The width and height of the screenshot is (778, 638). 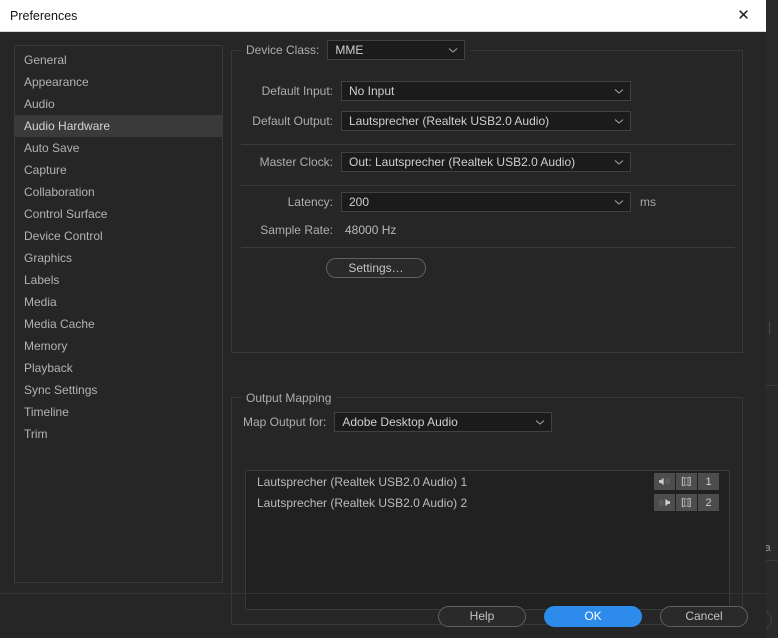 What do you see at coordinates (118, 302) in the screenshot?
I see `sidebar-item-media: Media` at bounding box center [118, 302].